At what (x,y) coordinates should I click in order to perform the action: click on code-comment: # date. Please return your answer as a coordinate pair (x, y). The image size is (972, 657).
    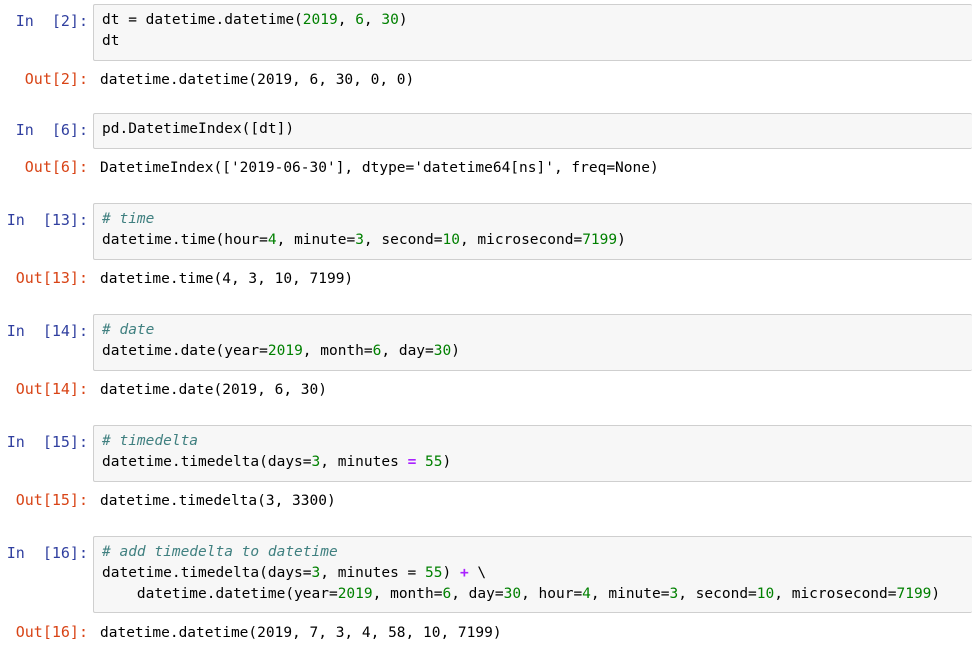
    Looking at the image, I should click on (128, 330).